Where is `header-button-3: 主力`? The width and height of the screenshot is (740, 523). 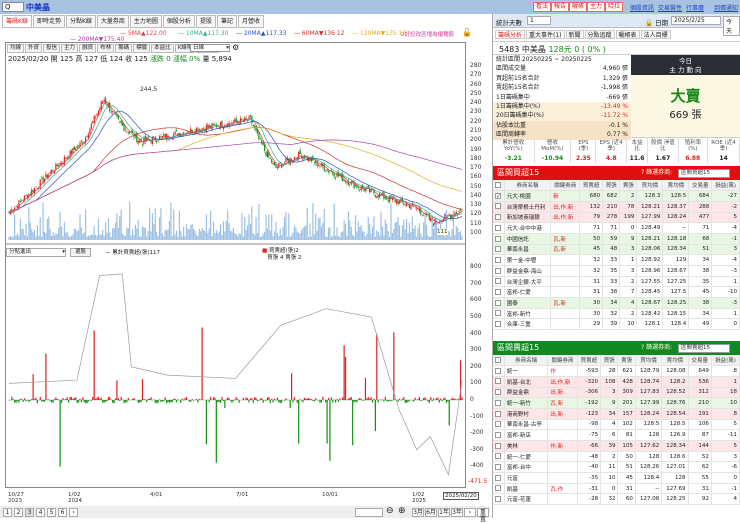
header-button-3: 主力 is located at coordinates (596, 7).